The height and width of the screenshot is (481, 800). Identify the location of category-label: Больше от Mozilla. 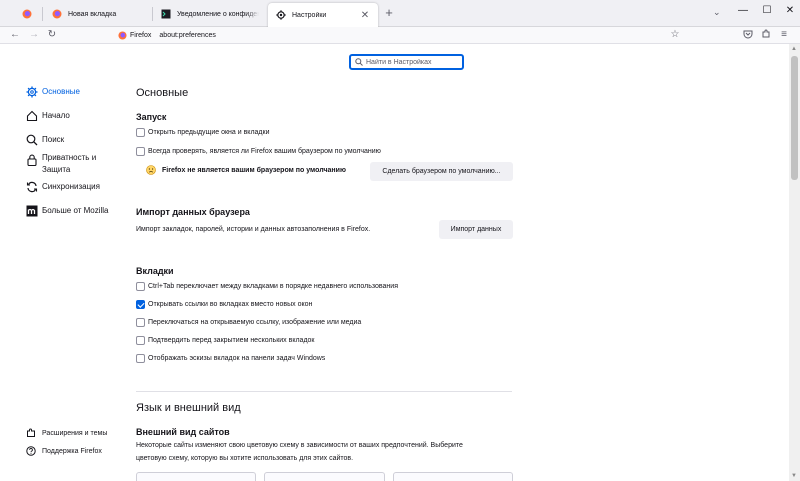
(75, 210).